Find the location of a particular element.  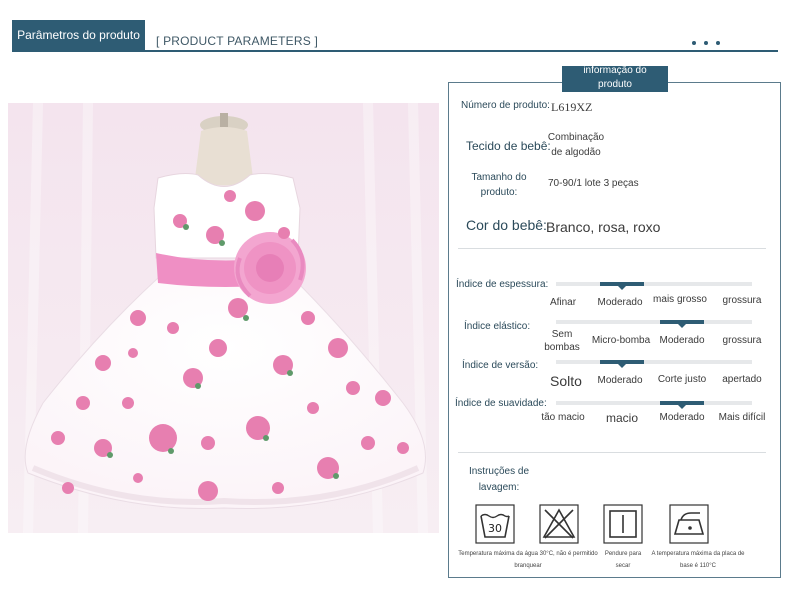

size-value: 70-90/1 lote 3 peças is located at coordinates (593, 183).